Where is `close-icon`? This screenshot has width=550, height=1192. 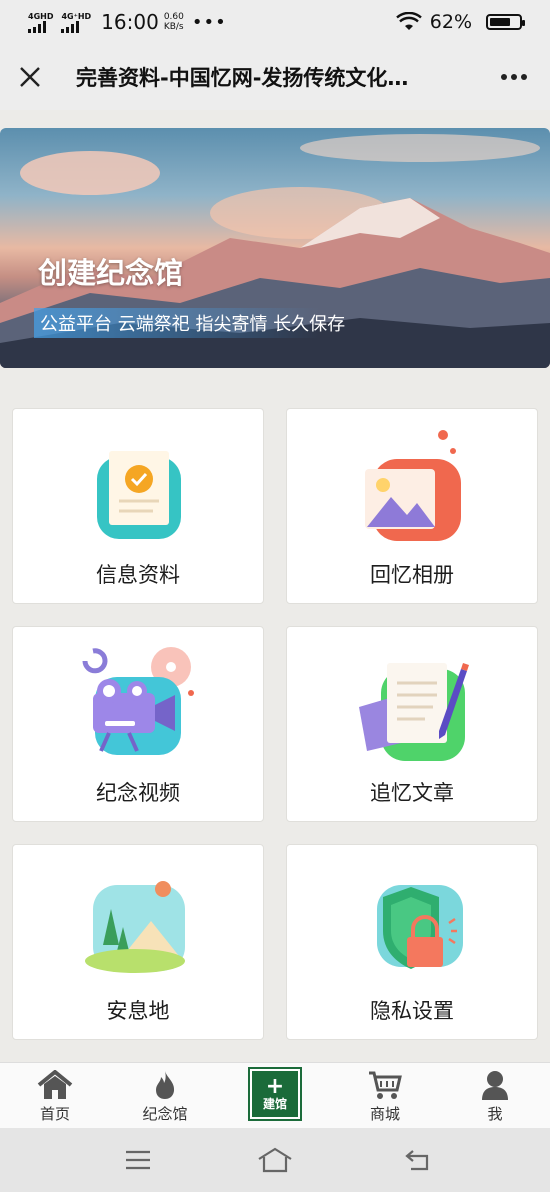
close-icon is located at coordinates (30, 77).